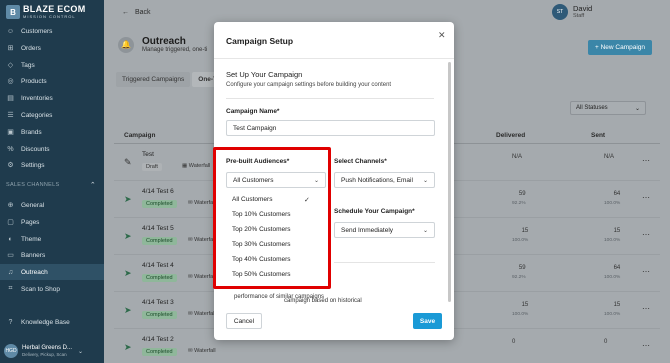 The image size is (670, 363). What do you see at coordinates (52, 132) in the screenshot?
I see `sidebar-item-brands: ▣ Brands` at bounding box center [52, 132].